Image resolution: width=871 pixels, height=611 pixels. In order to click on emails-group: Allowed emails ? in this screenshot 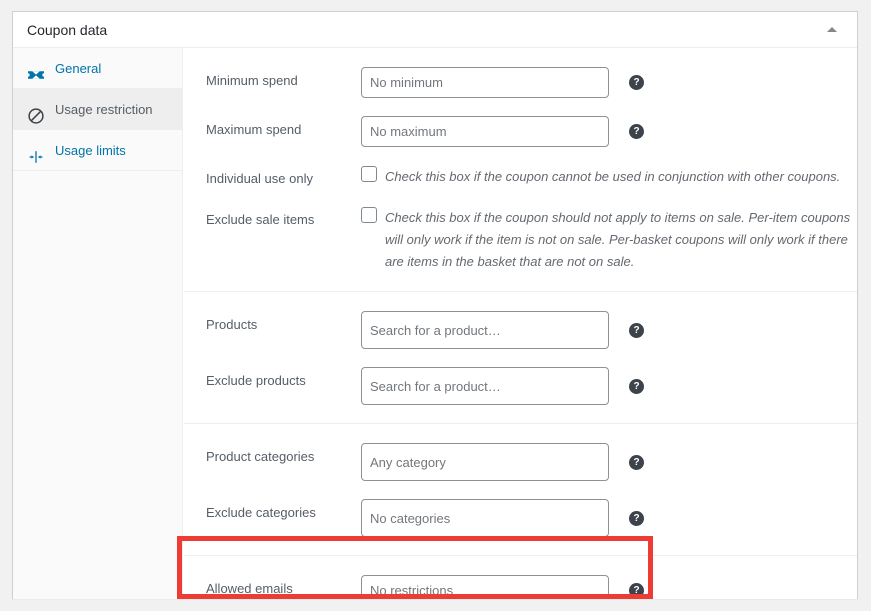, I will do `click(520, 577)`.